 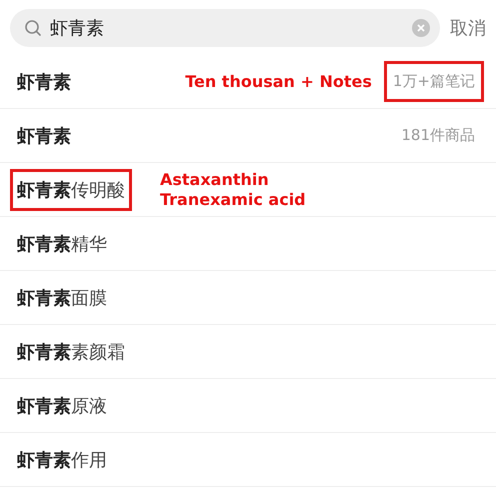 What do you see at coordinates (71, 189) in the screenshot?
I see `suggestion-item: 虾青素传明酸` at bounding box center [71, 189].